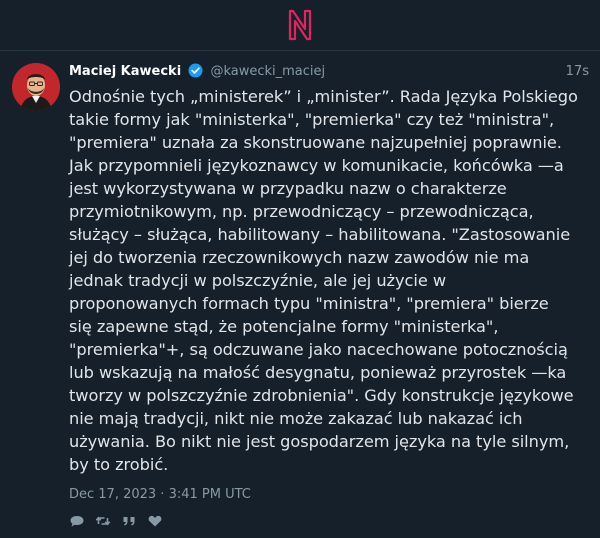 Image resolution: width=600 pixels, height=538 pixels. What do you see at coordinates (329, 72) in the screenshot?
I see `tweet-header: Maciej Kawecki @kawecki_maciej 17s` at bounding box center [329, 72].